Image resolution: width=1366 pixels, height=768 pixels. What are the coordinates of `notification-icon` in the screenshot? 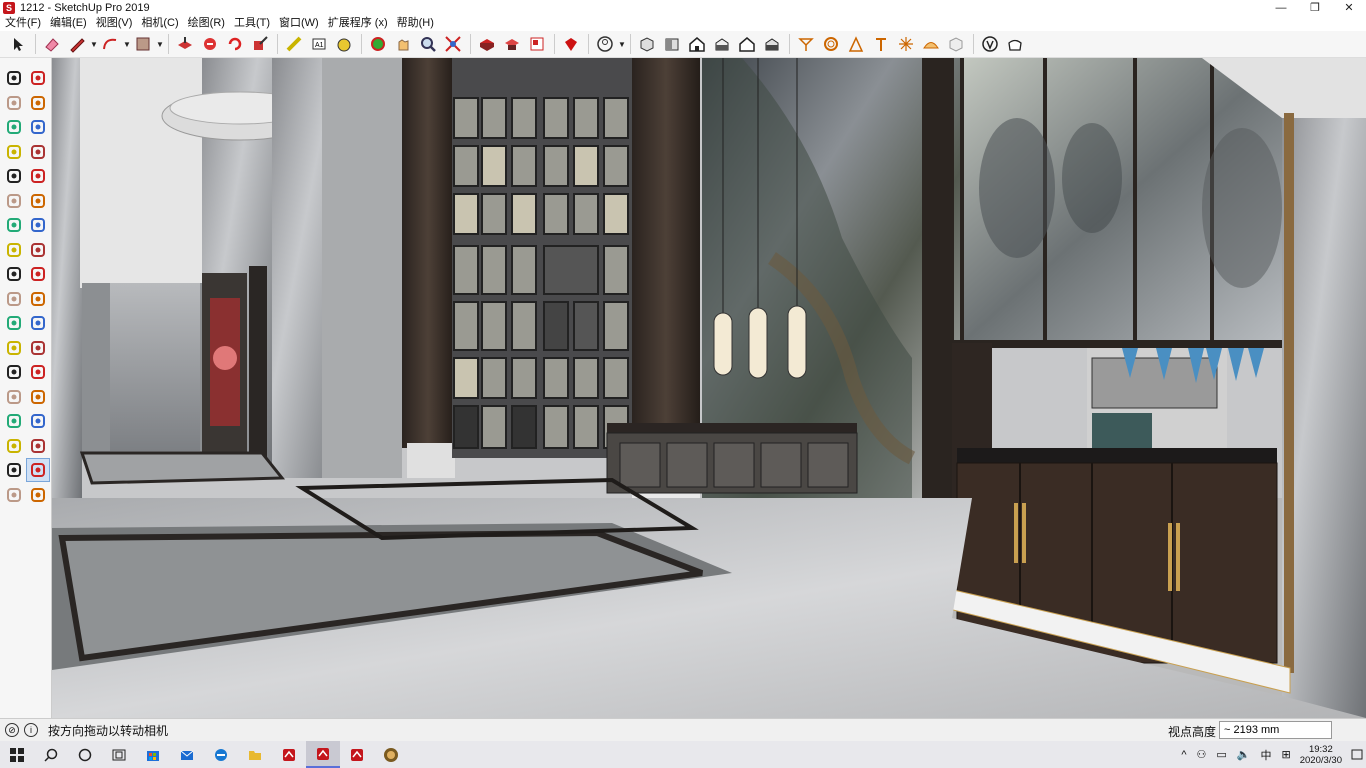 It's located at (1357, 754).